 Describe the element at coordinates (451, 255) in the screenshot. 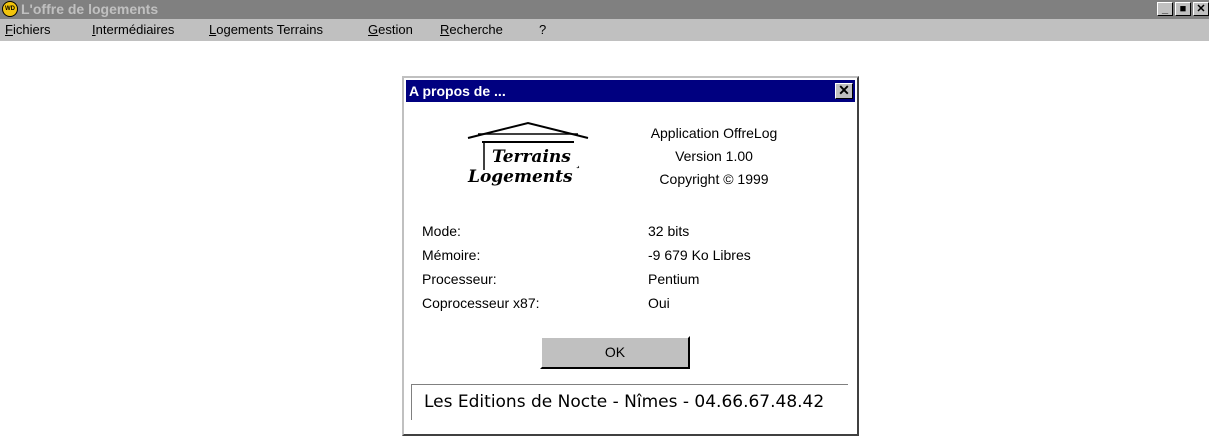

I see `memory-label: Mémoire:` at that location.